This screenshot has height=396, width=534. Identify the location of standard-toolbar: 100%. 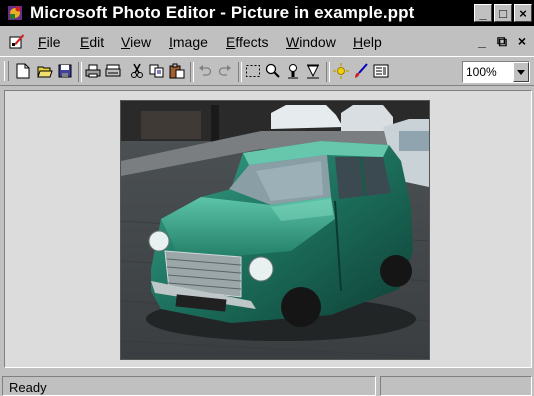
(267, 71).